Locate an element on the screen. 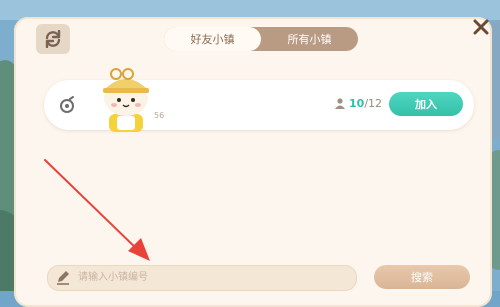  town-id-input is located at coordinates (208, 277).